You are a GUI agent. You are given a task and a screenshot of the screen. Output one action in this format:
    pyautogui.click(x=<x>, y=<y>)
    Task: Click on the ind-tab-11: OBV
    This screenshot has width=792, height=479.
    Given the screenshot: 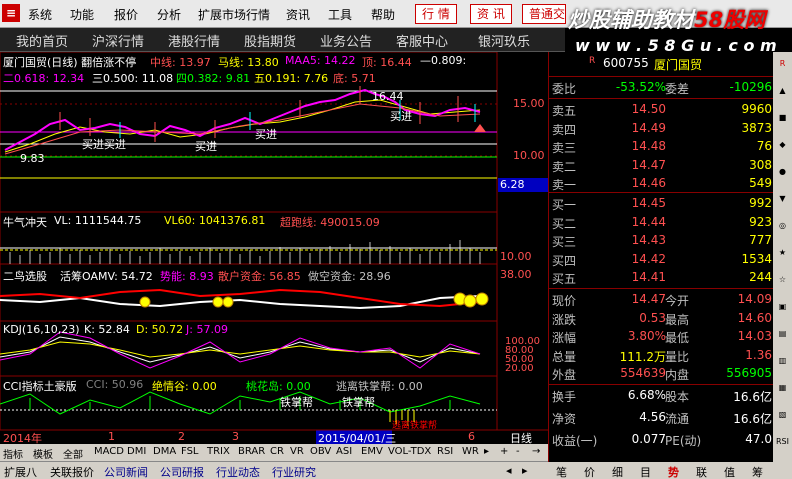 What is the action you would take?
    pyautogui.click(x=320, y=451)
    